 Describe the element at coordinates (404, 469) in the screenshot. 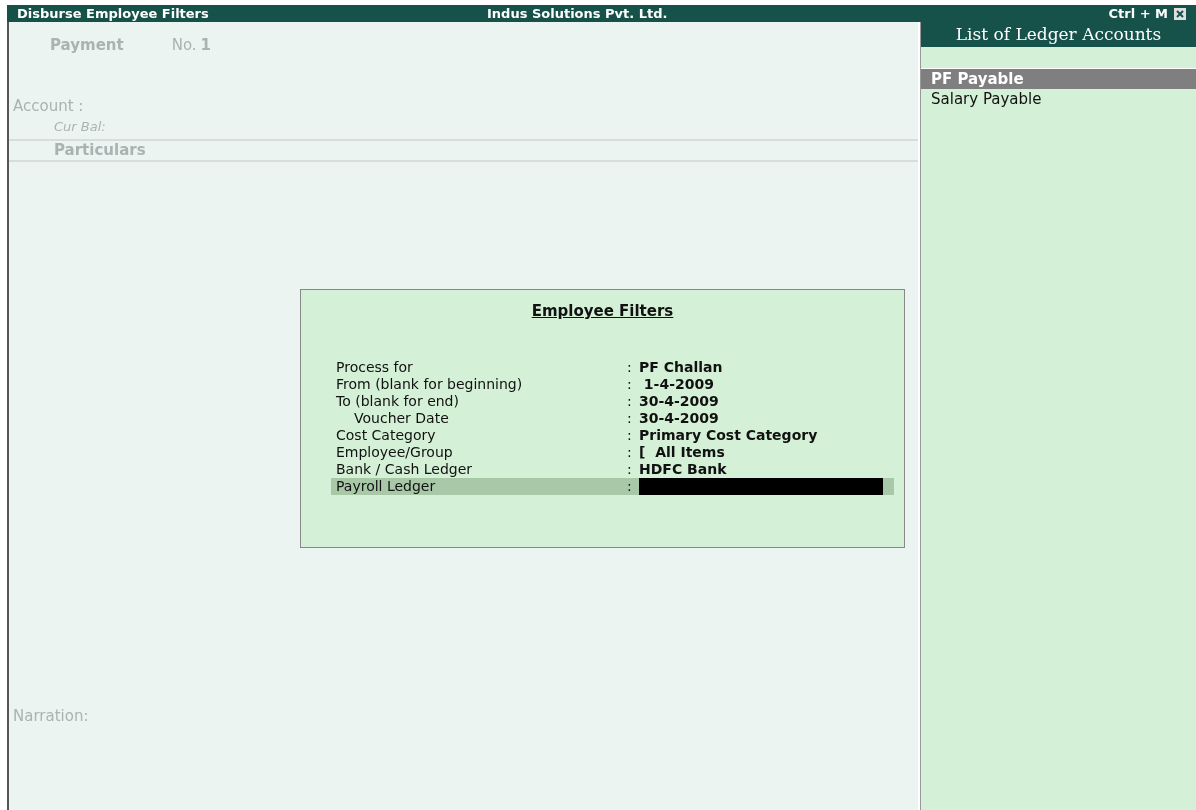

I see `field-label: Bank / Cash Ledger` at that location.